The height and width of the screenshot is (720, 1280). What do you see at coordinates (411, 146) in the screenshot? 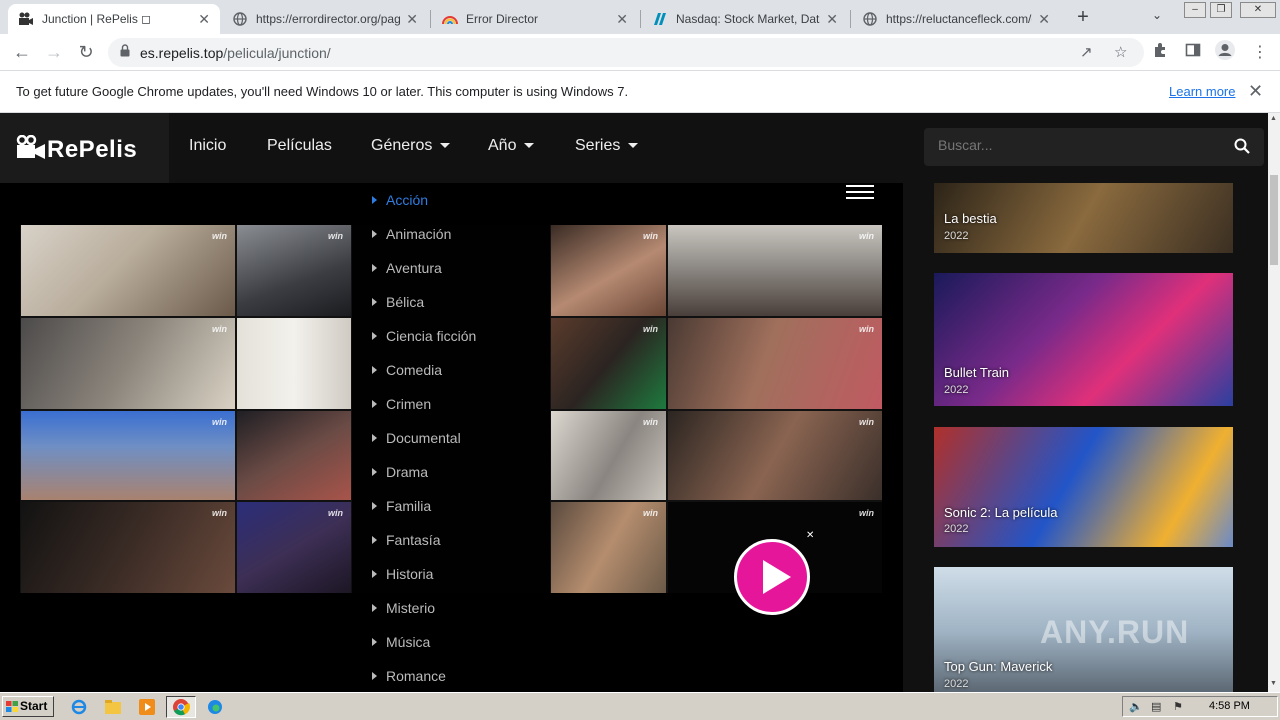
I see `nav-generos: Géneros` at bounding box center [411, 146].